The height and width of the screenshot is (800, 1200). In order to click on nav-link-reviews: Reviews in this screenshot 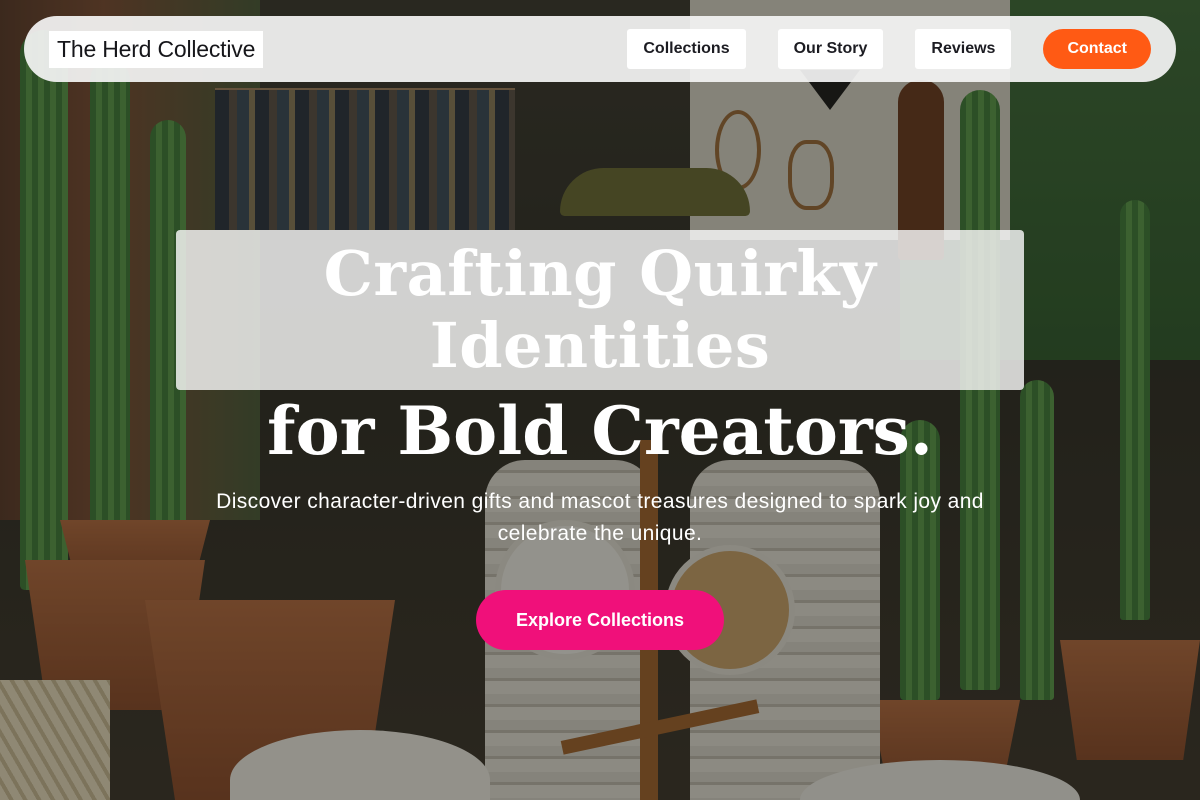, I will do `click(963, 49)`.